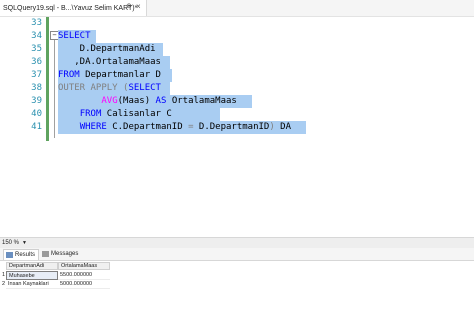  I want to click on table-cell: 5500.000000, so click(84, 275).